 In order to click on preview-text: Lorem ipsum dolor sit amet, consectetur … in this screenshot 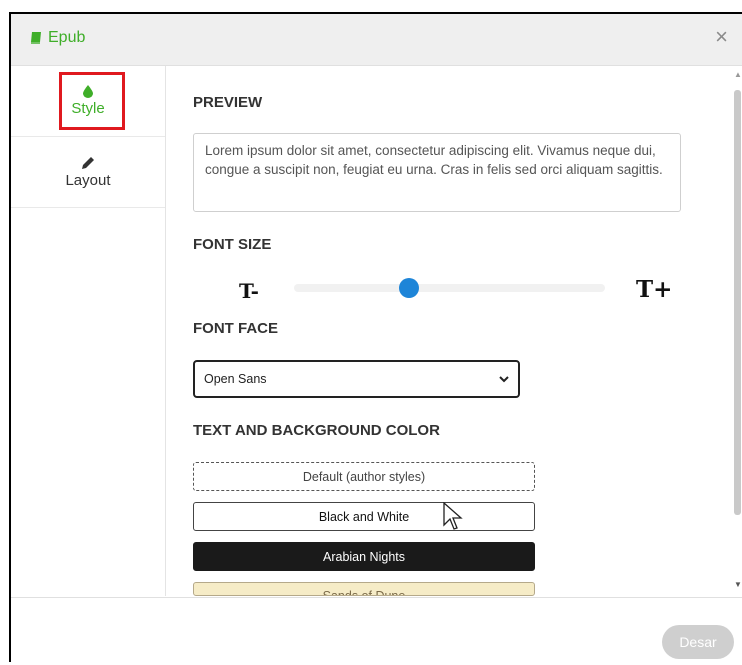, I will do `click(437, 172)`.